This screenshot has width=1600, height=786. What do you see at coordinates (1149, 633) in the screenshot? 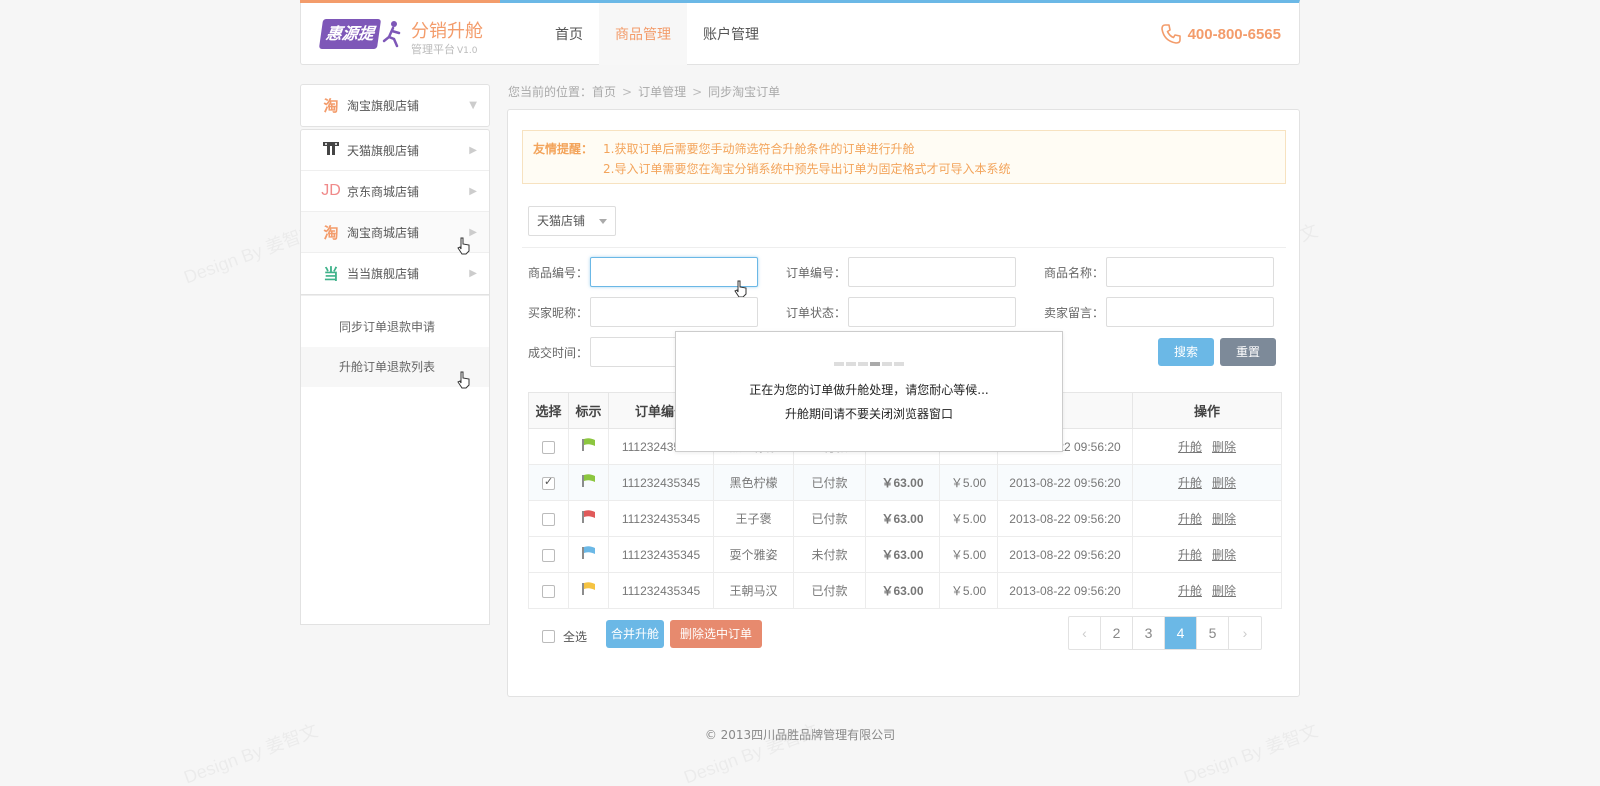
I see `page-3: 3` at bounding box center [1149, 633].